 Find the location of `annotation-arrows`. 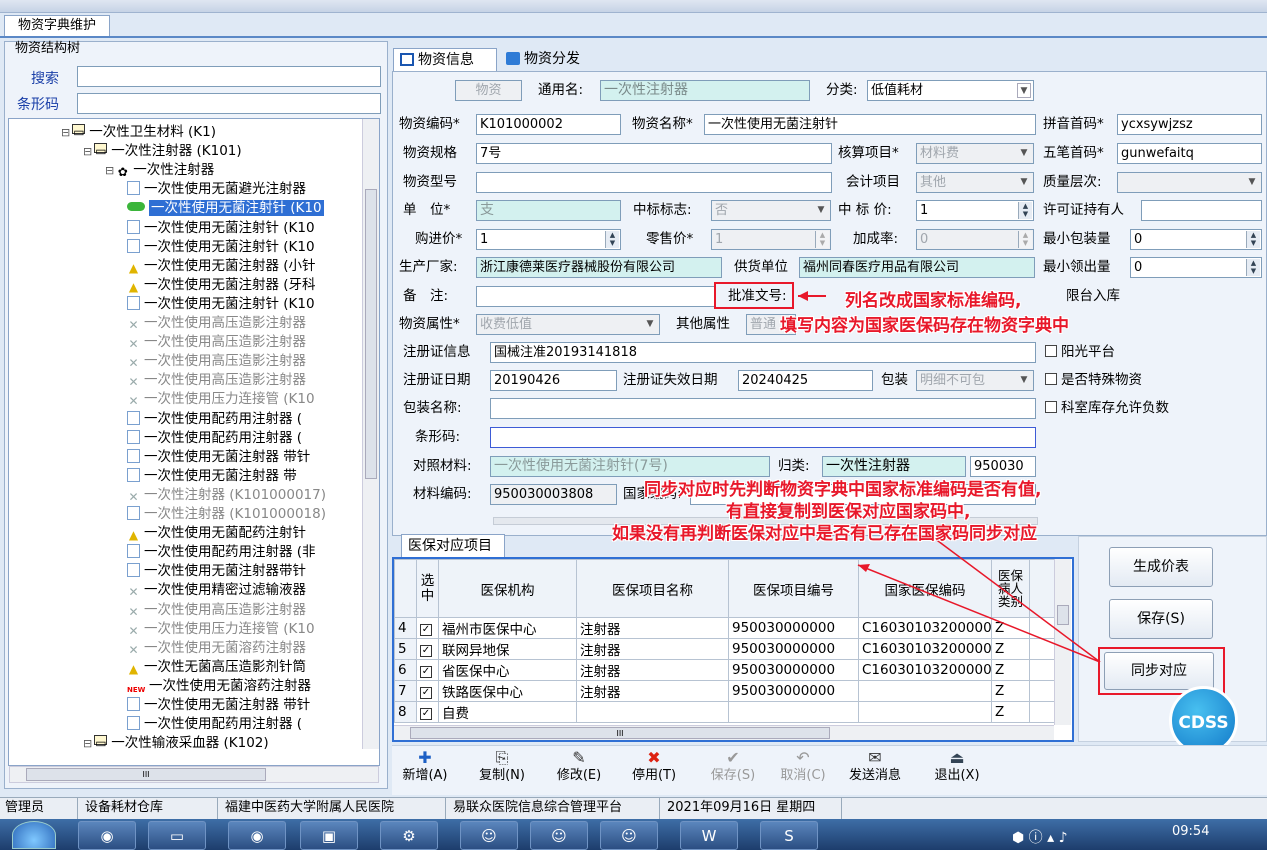

annotation-arrows is located at coordinates (949, 477).